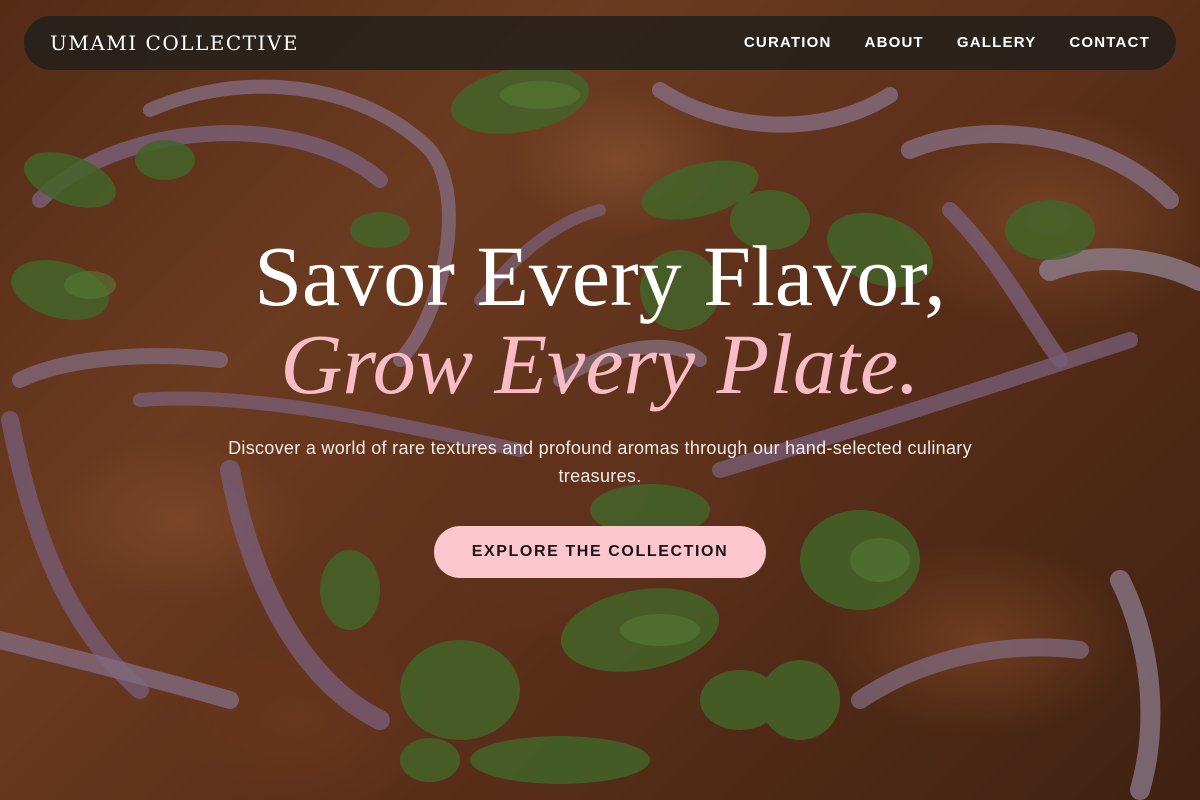 Image resolution: width=1200 pixels, height=800 pixels. I want to click on nav-item-gallery: GALLERY, so click(997, 43).